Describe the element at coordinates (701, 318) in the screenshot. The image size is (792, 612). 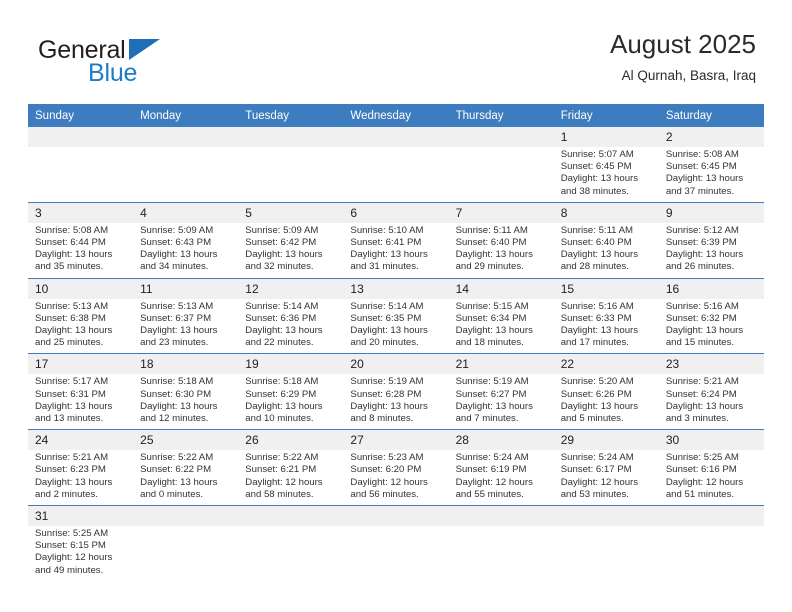
I see `sunset-text: Sunset: 6:32 PM` at that location.